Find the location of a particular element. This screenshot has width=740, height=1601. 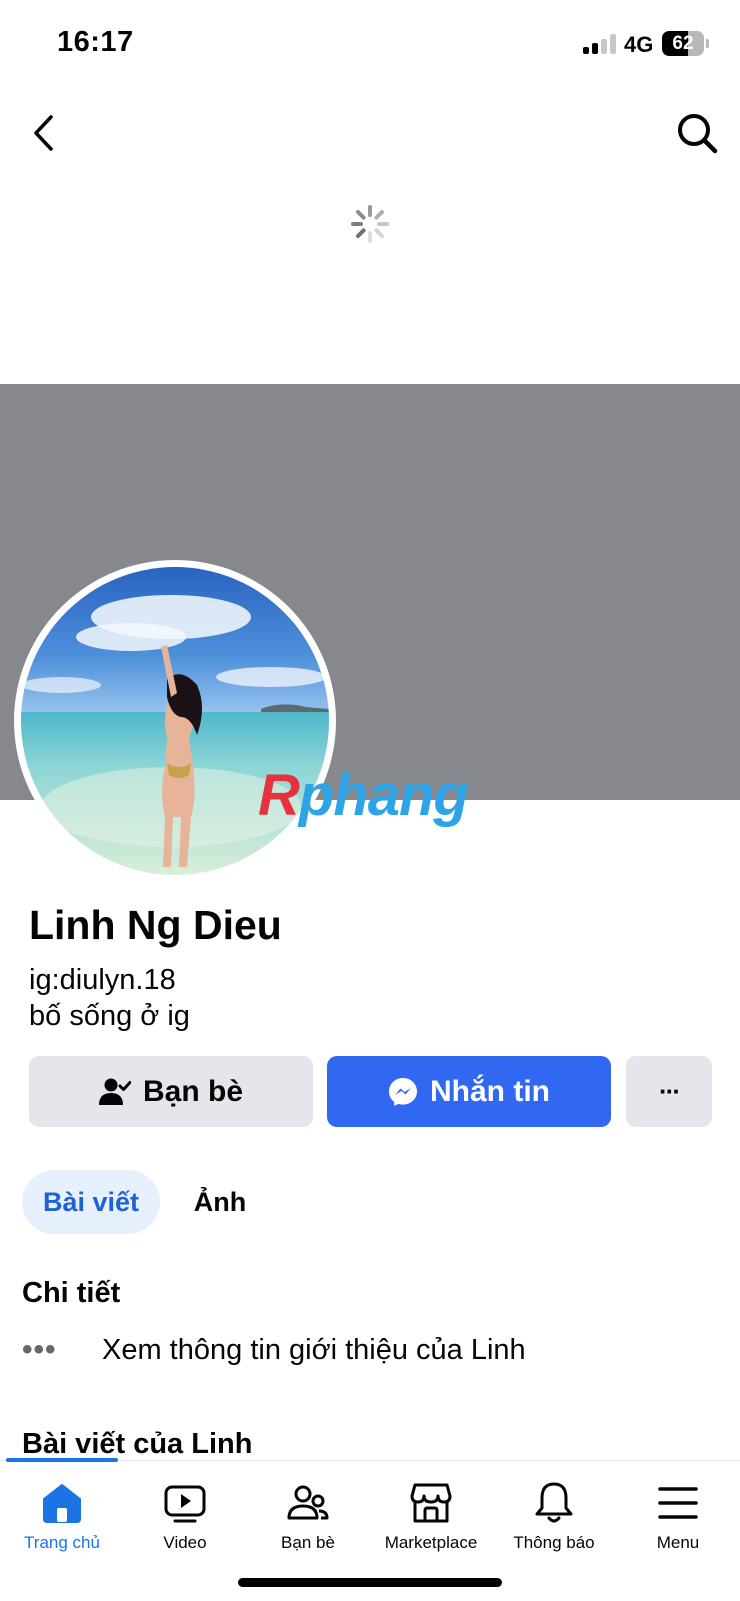

see-intro-text: Xem thông tin giới thiệu của Linh is located at coordinates (314, 1349).